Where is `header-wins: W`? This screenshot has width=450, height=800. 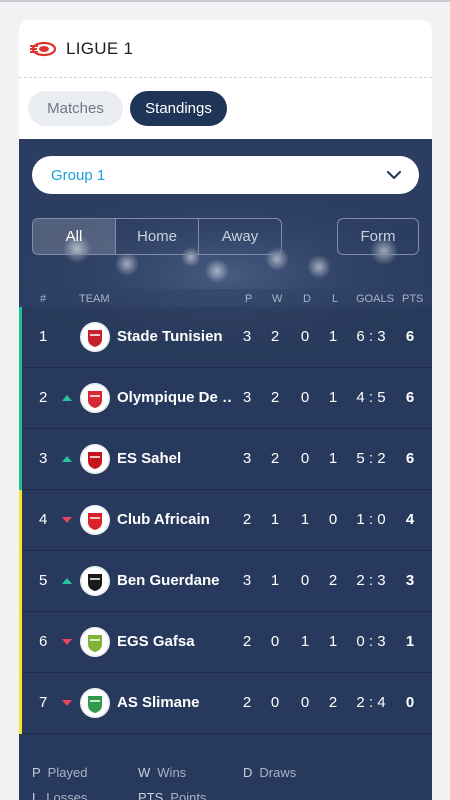
header-wins: W is located at coordinates (277, 299).